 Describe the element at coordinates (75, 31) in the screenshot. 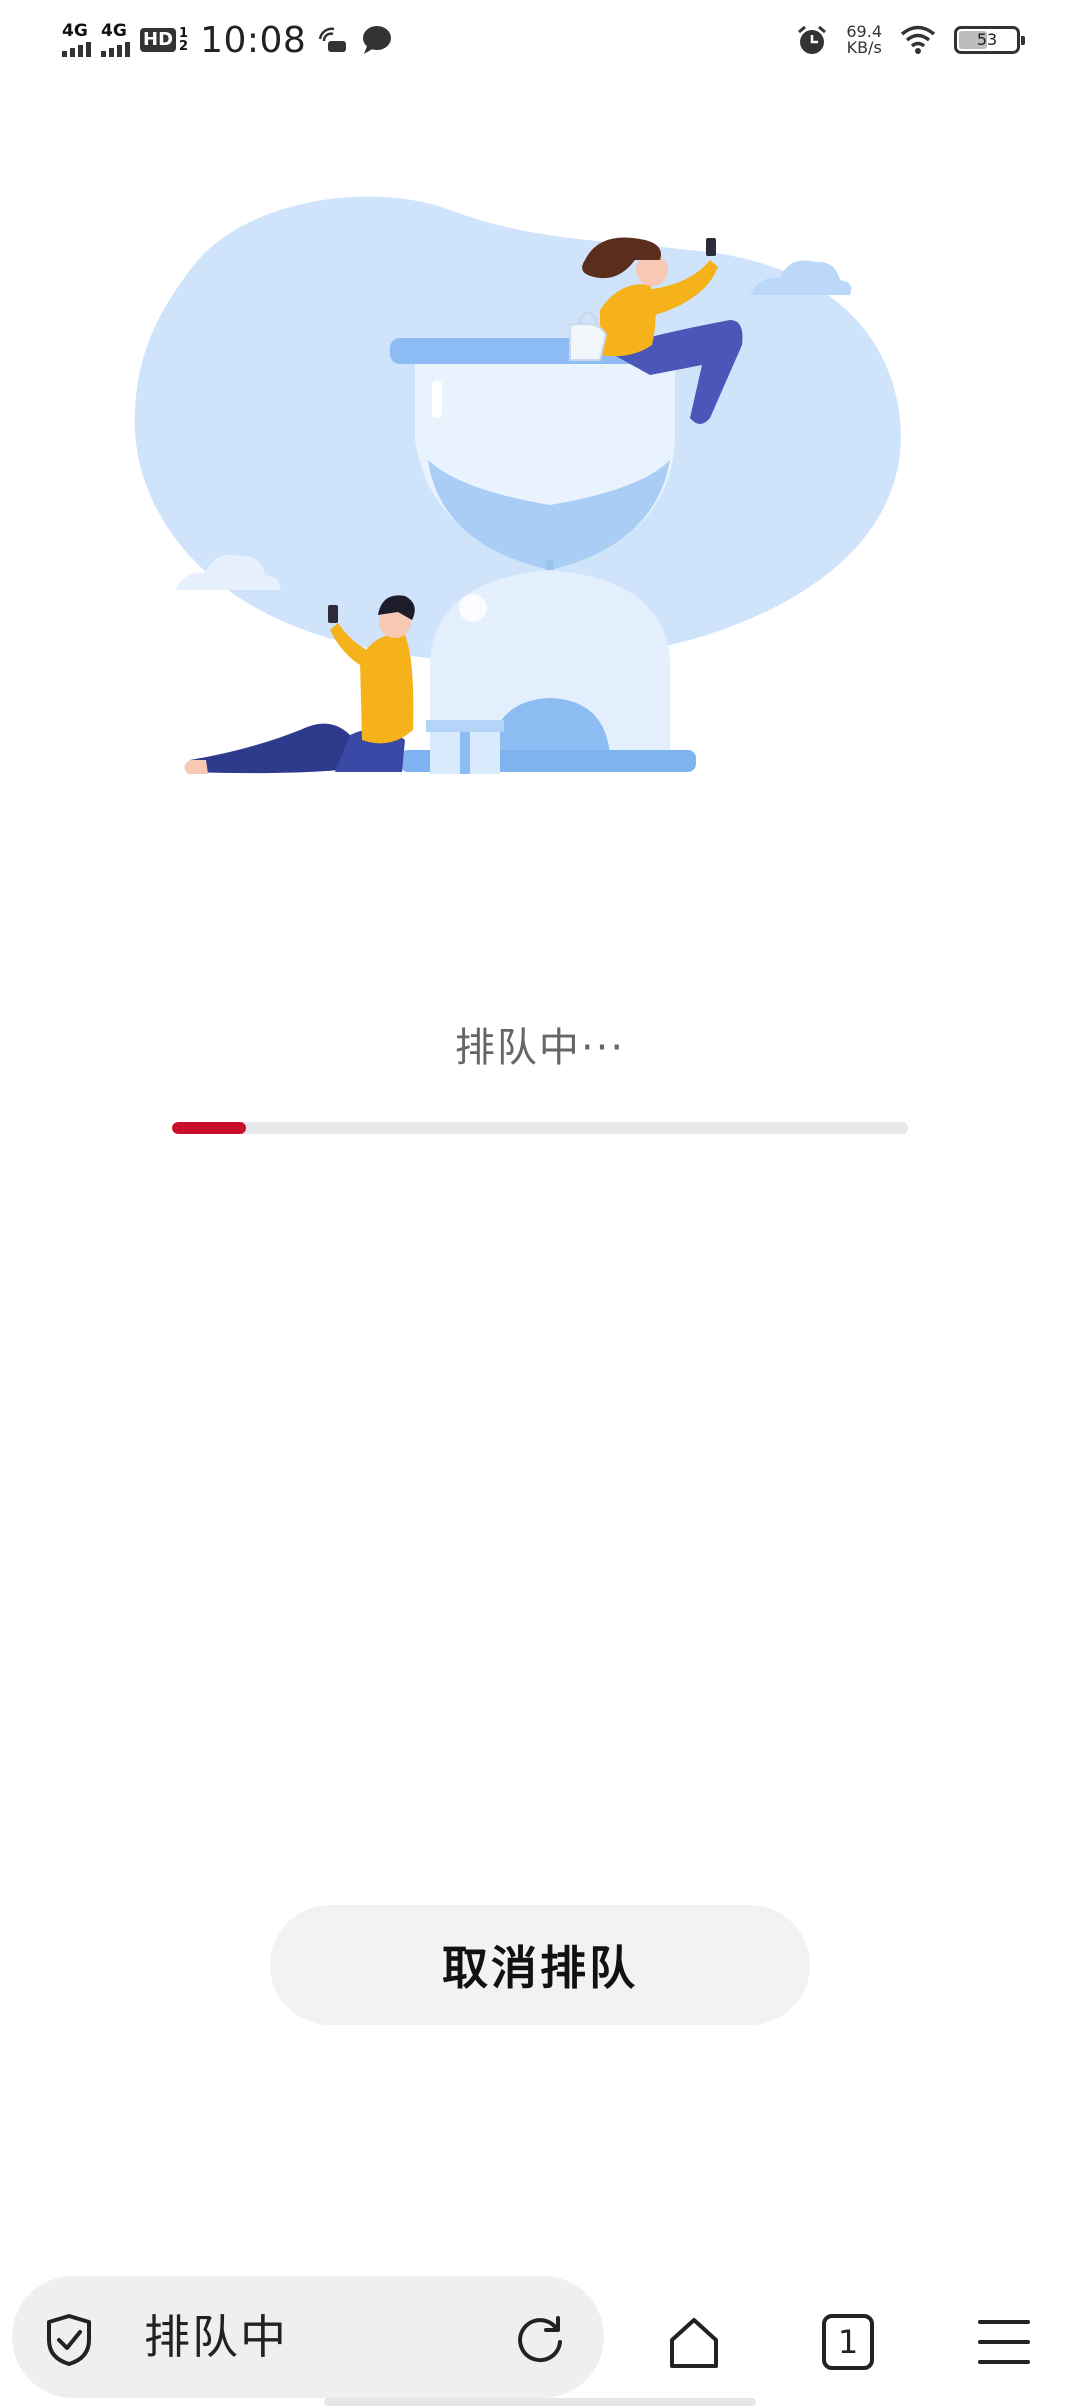

I see `signal-sim1-label: 4G` at that location.